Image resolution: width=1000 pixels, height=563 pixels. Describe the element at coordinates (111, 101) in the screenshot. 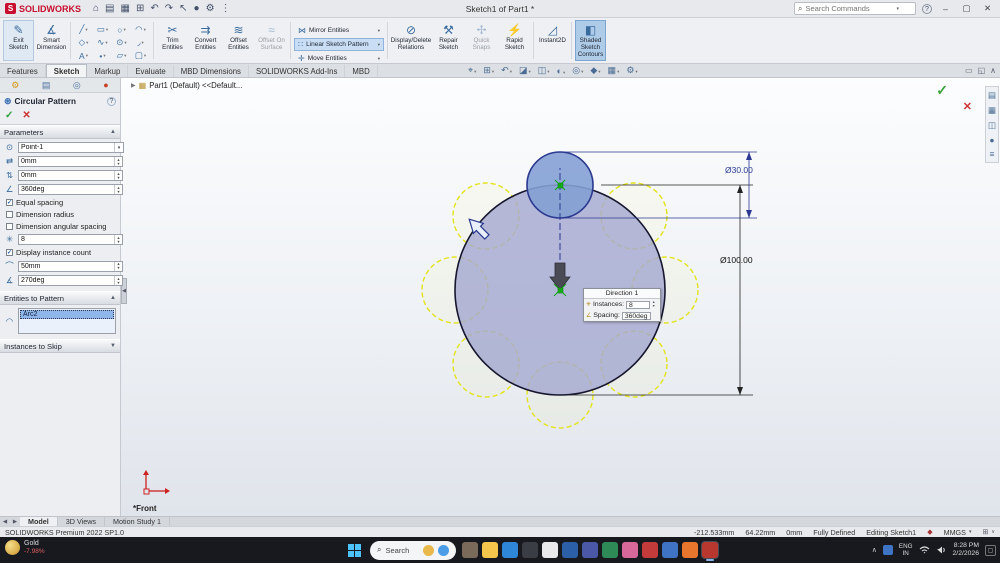

I see `panel-help-icon: ?` at that location.